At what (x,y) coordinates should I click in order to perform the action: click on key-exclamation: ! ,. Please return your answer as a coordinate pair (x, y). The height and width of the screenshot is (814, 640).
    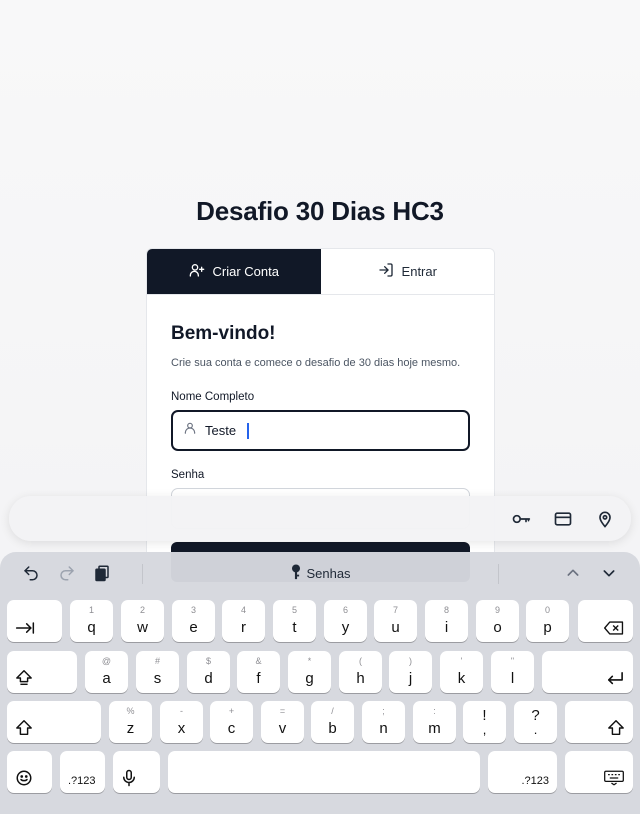
    Looking at the image, I should click on (484, 722).